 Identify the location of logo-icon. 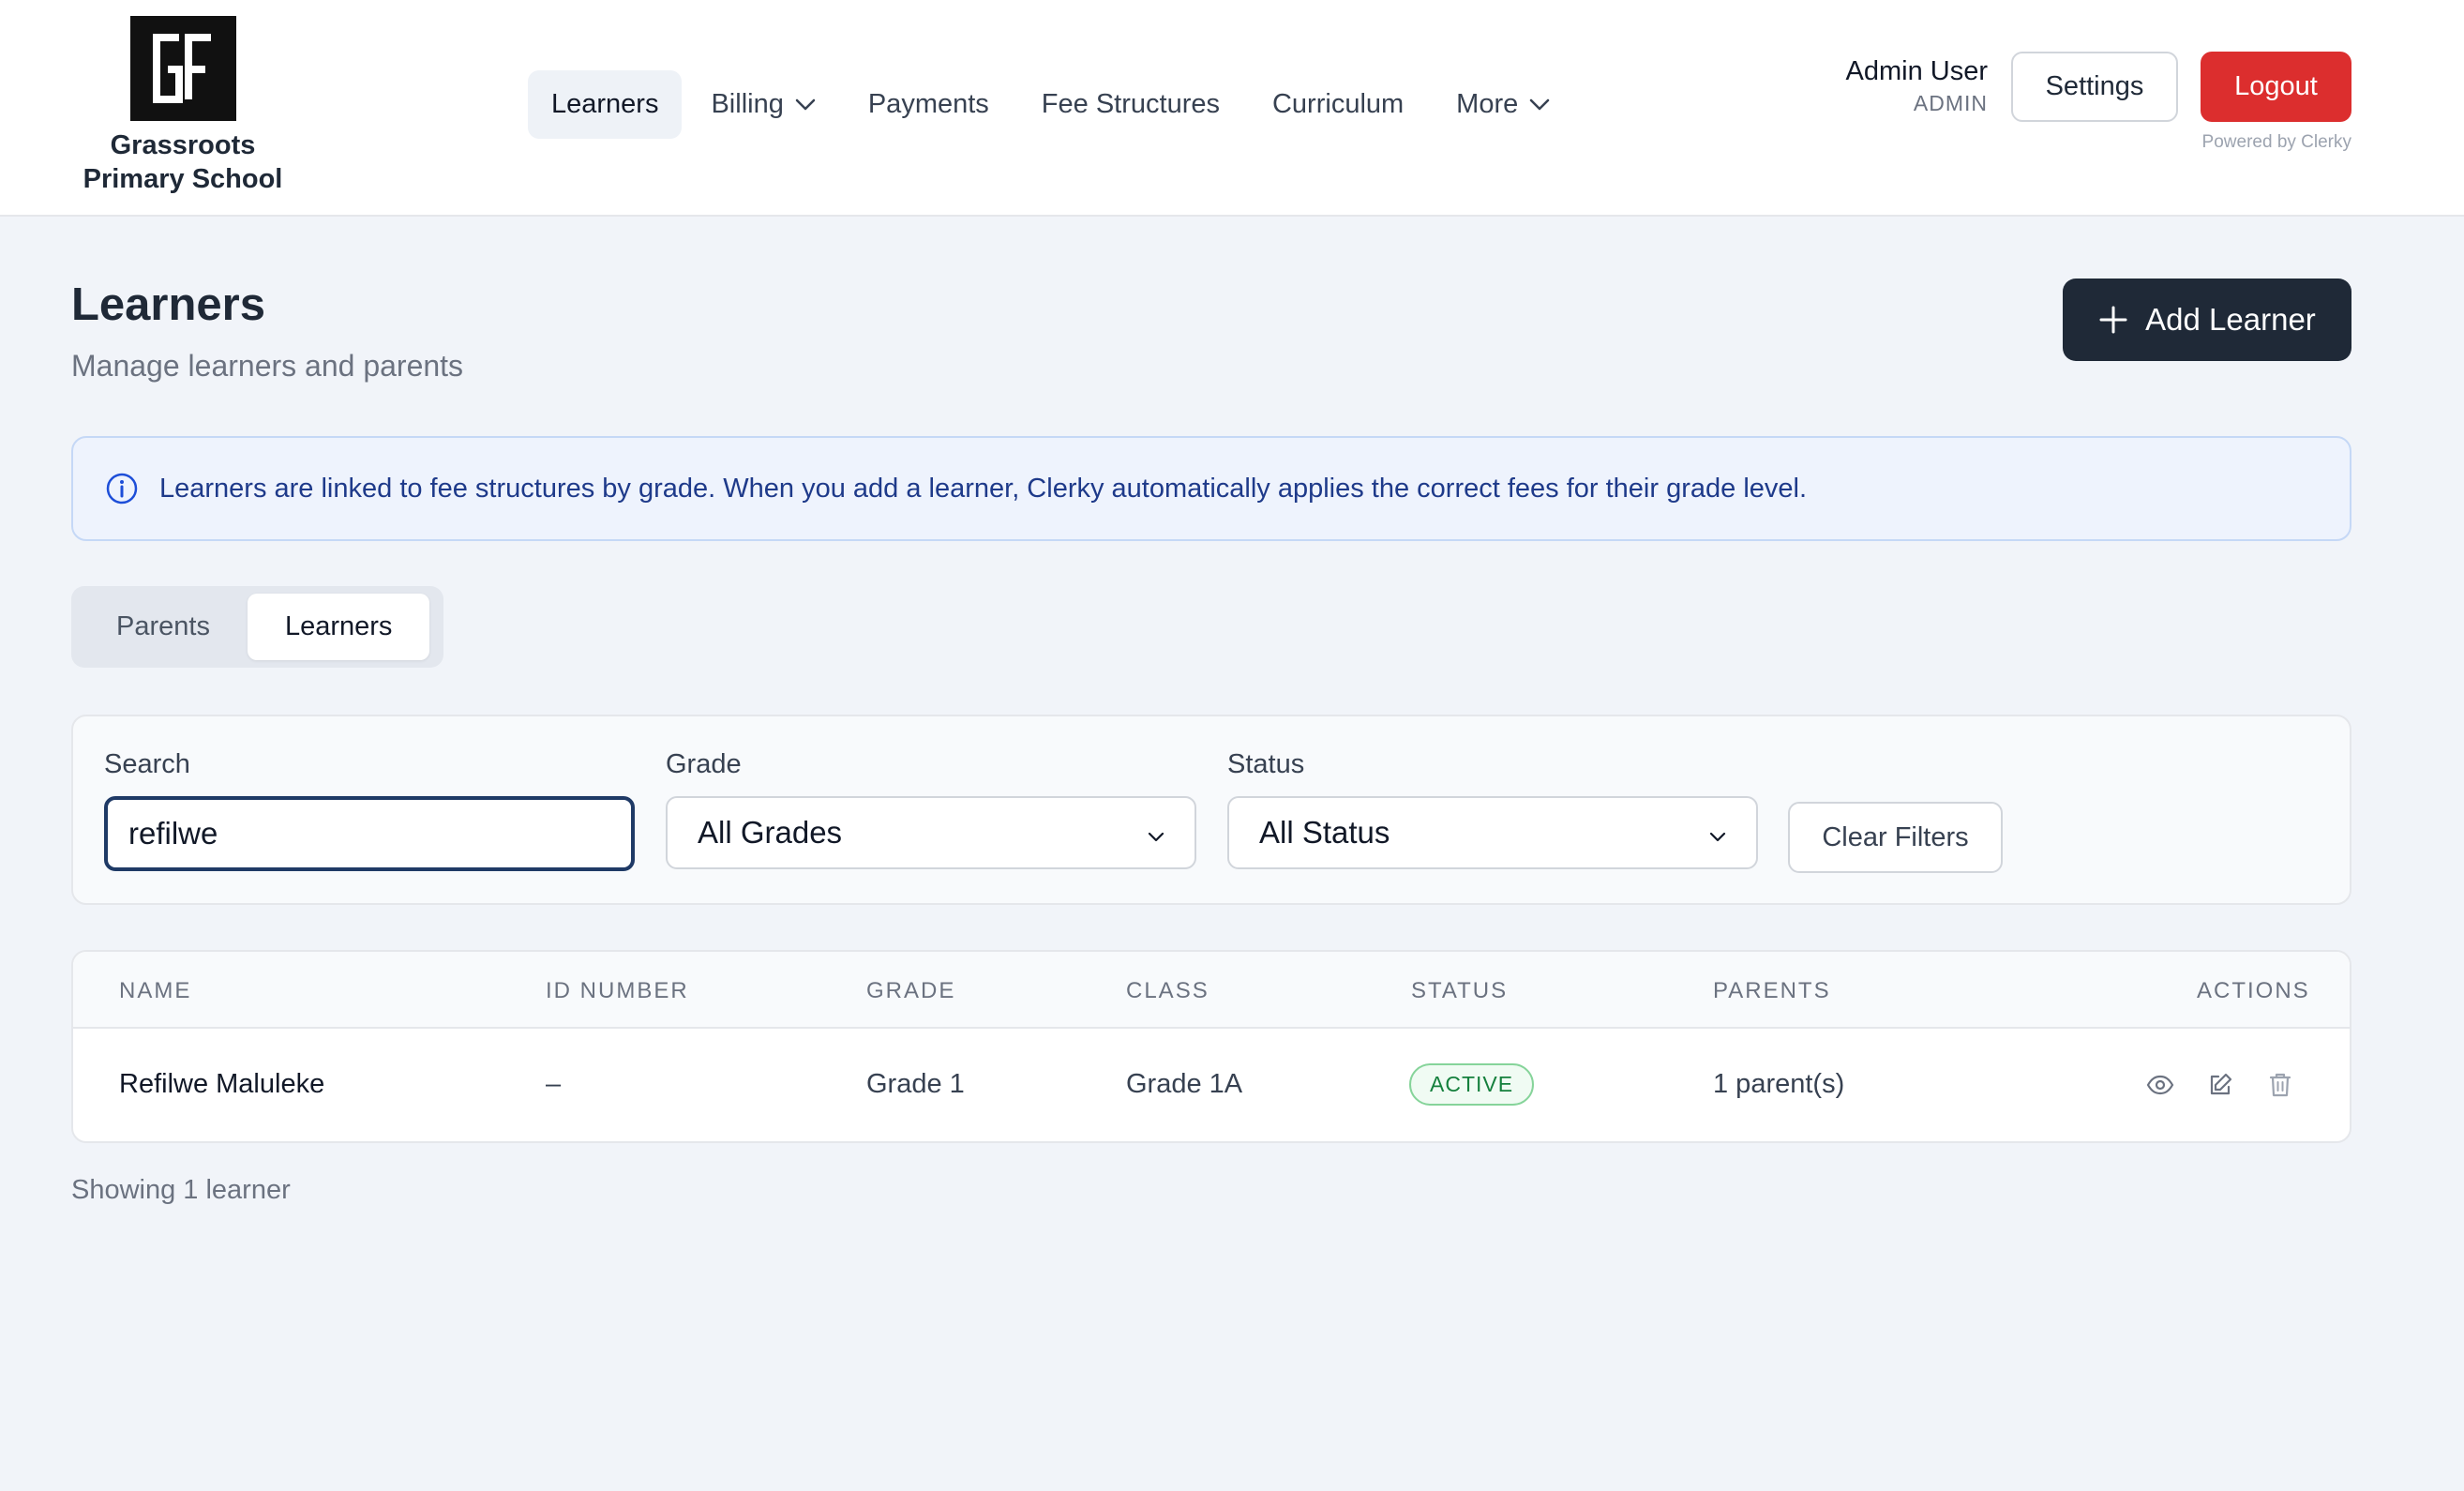
(181, 69).